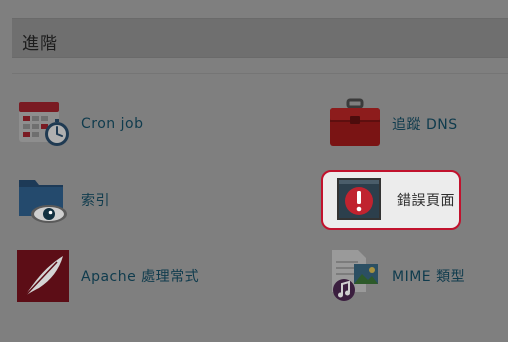  Describe the element at coordinates (426, 201) in the screenshot. I see `error-pages-label: 錯誤頁面` at that location.